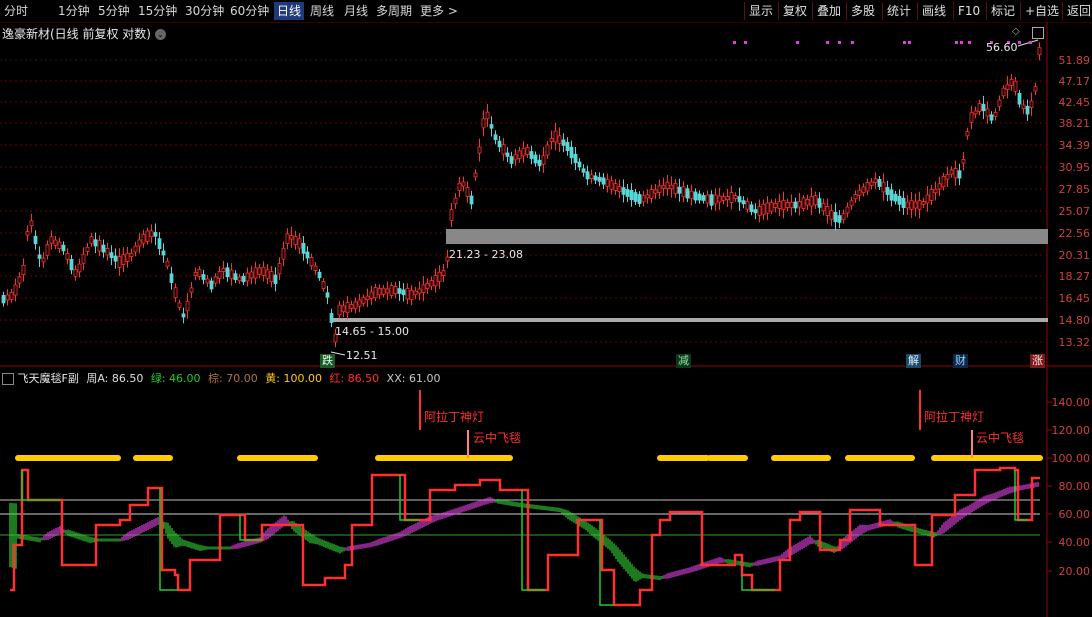  Describe the element at coordinates (160, 34) in the screenshot. I see `chevron-down-icon: ⌄` at that location.